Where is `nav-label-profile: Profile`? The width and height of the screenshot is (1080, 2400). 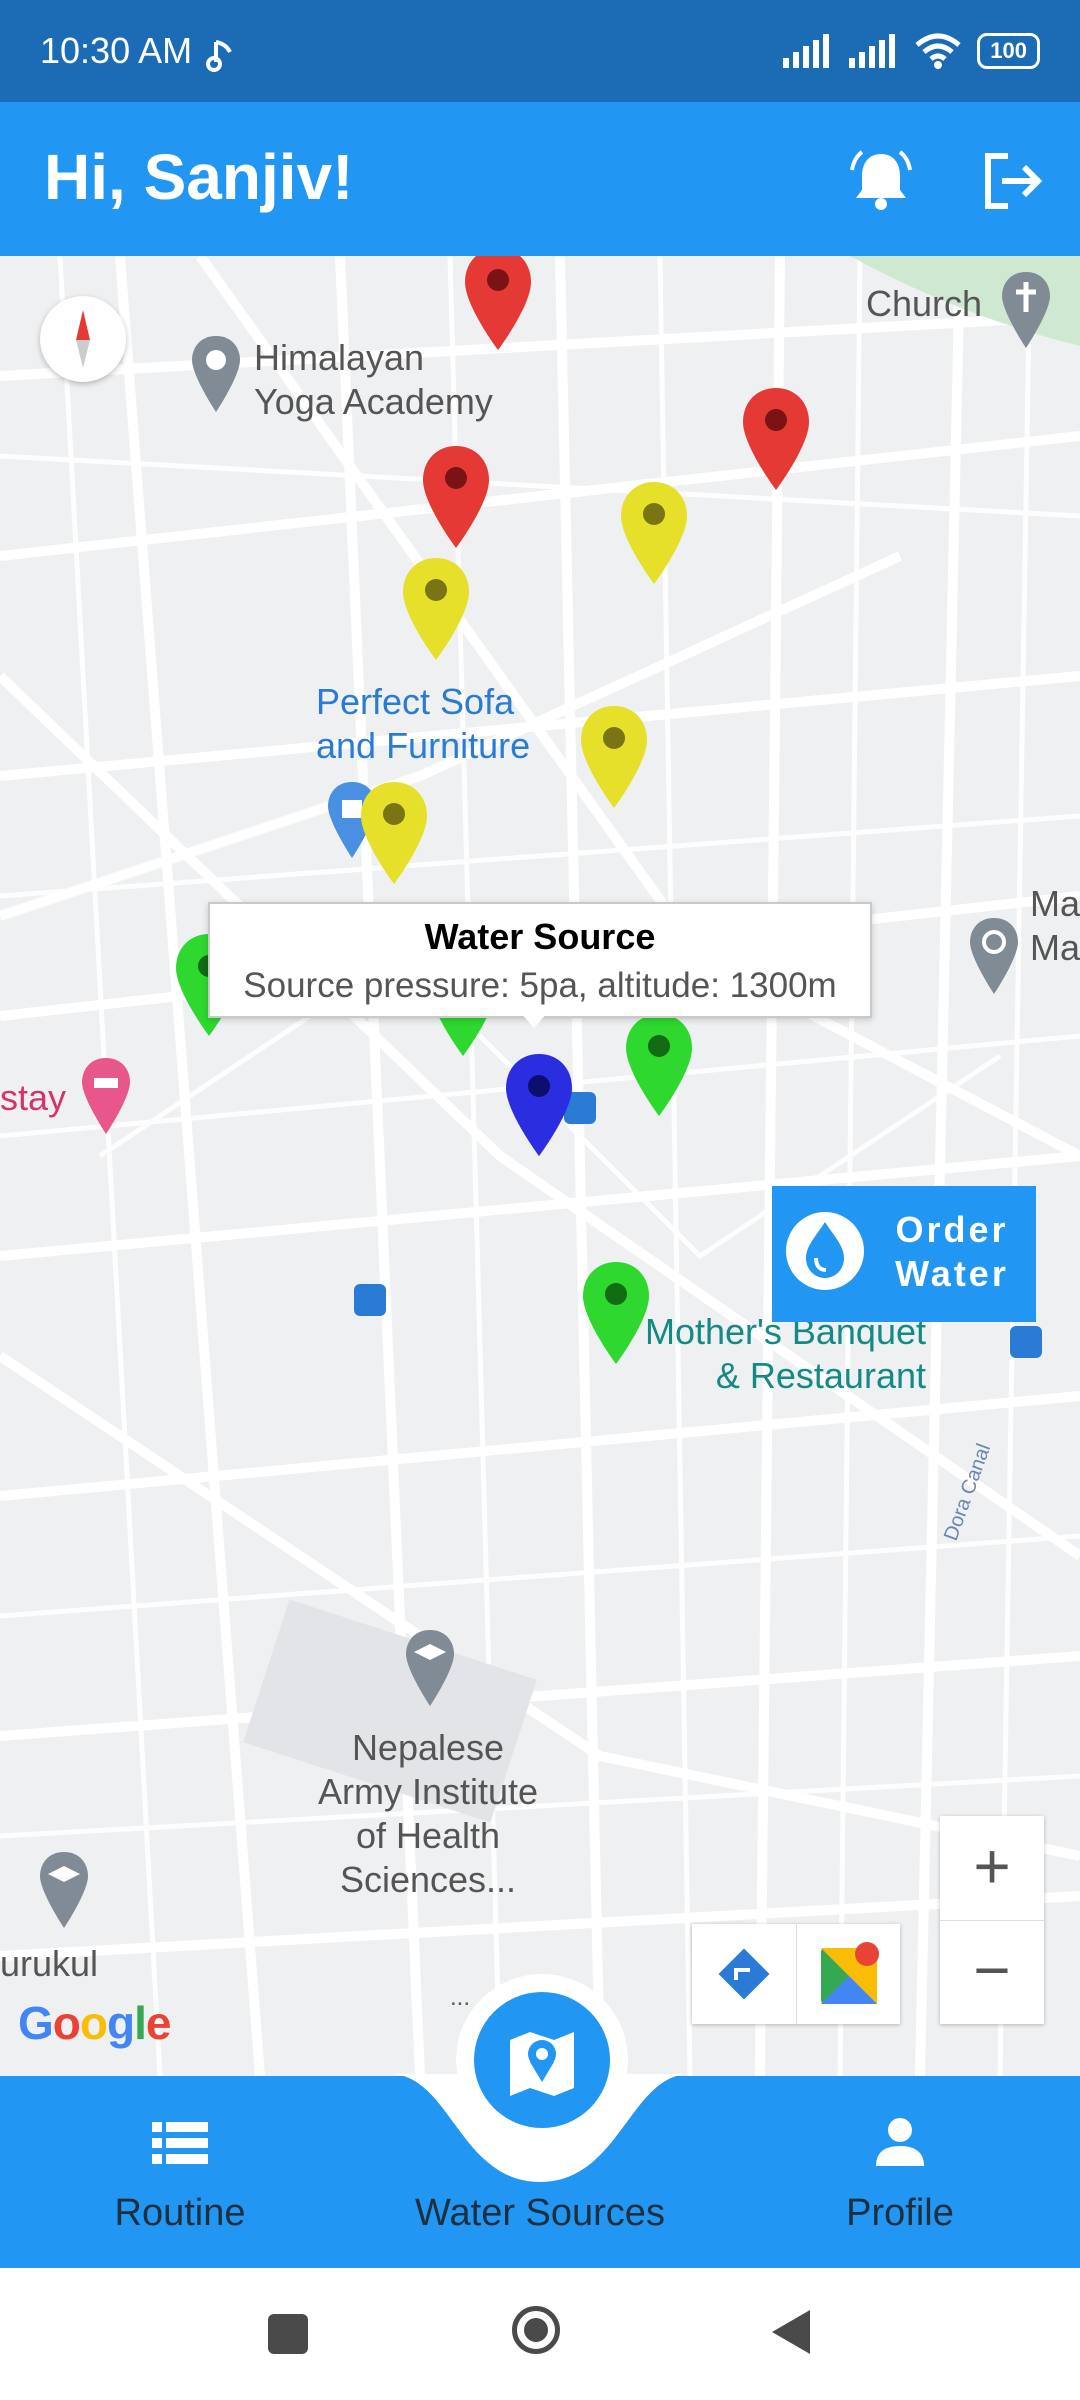
nav-label-profile: Profile is located at coordinates (900, 2213).